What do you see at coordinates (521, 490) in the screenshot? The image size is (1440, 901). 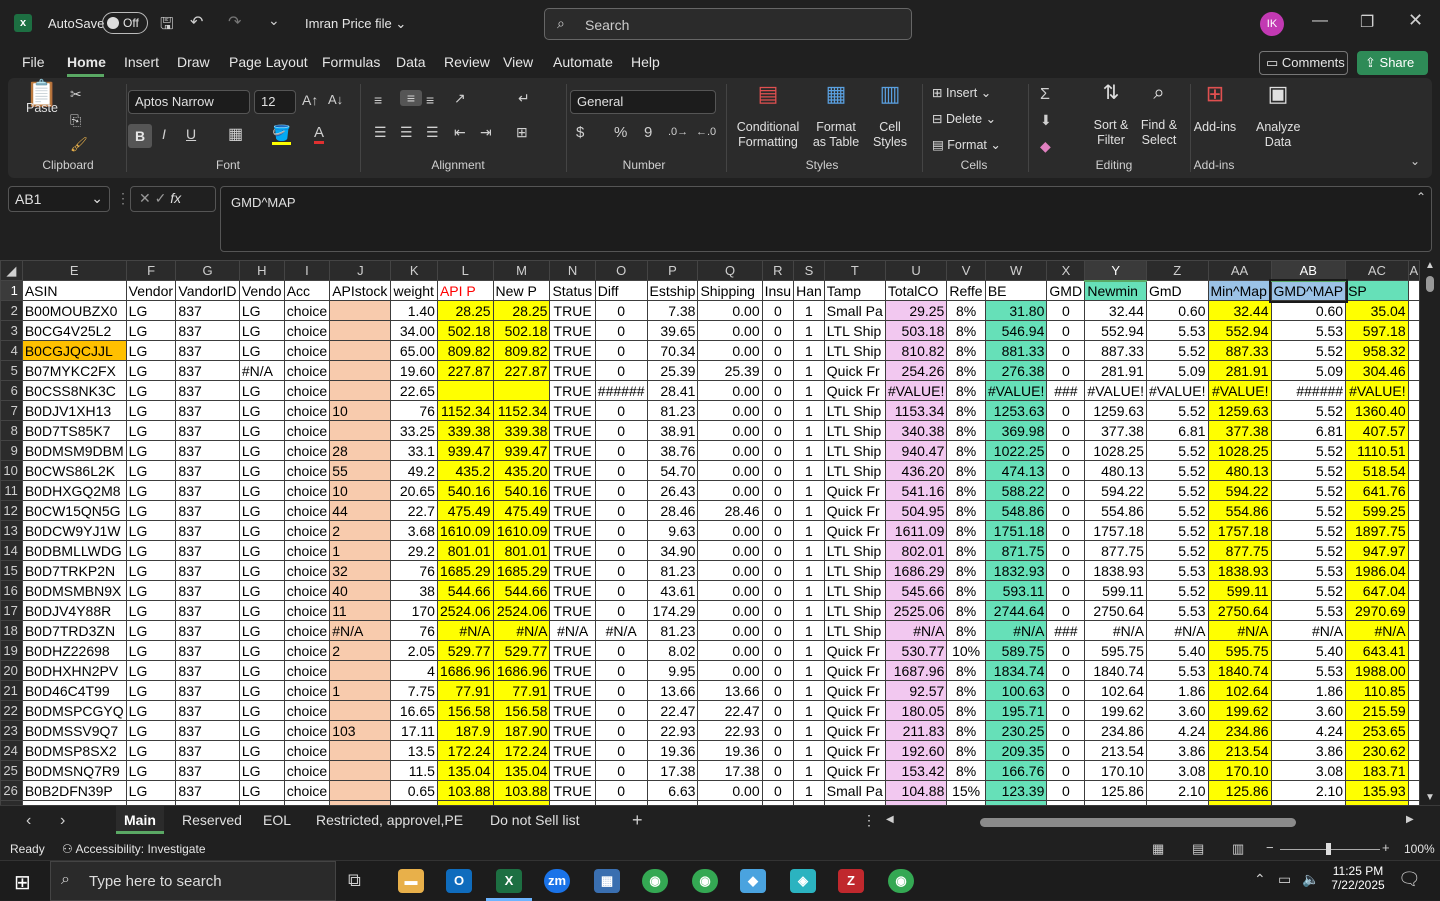 I see `cell: 540.16` at bounding box center [521, 490].